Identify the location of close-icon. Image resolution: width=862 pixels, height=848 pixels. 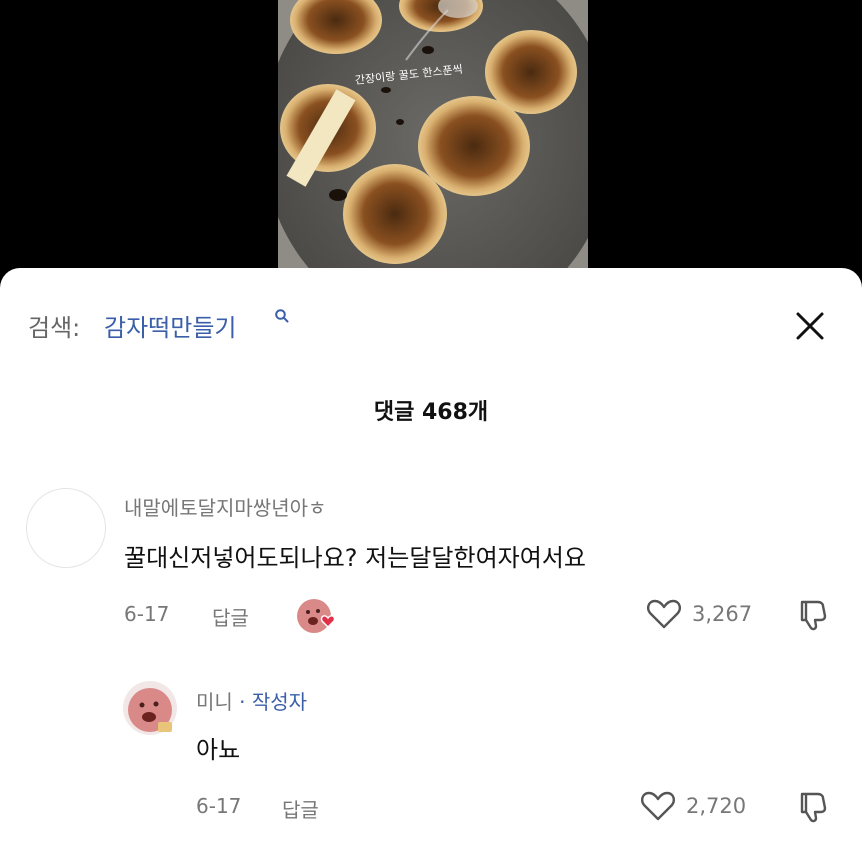
(810, 326).